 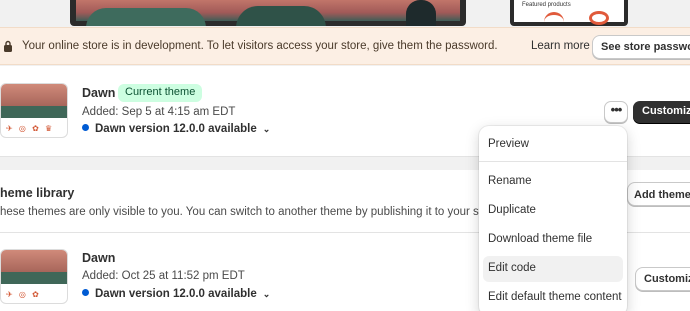 What do you see at coordinates (99, 258) in the screenshot?
I see `library-theme-name: Dawn` at bounding box center [99, 258].